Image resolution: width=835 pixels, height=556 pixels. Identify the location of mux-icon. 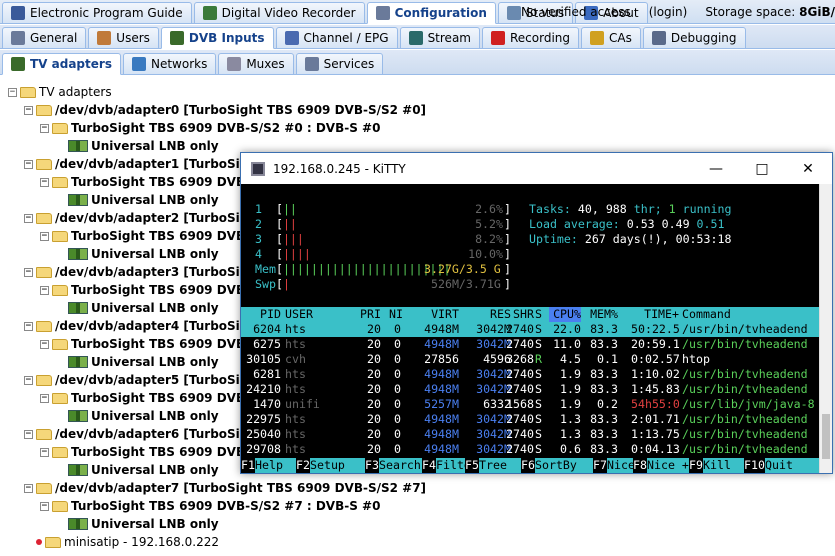
(234, 64).